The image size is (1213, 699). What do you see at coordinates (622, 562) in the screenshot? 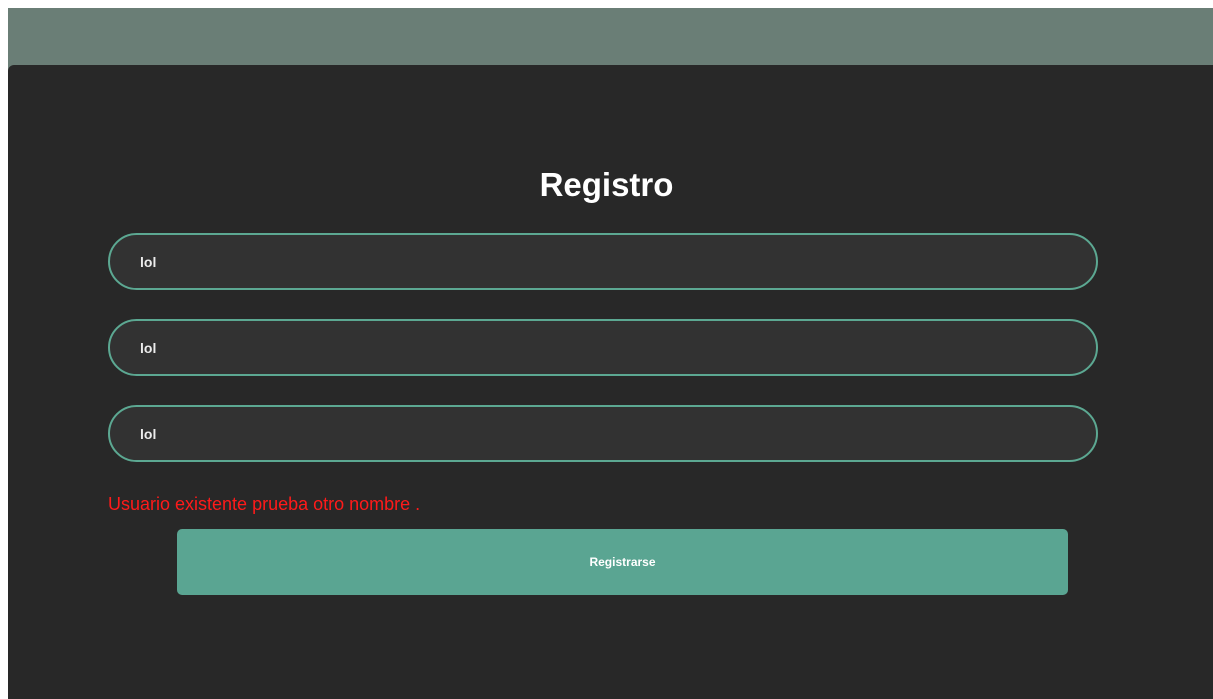
I see `register-button: Registrarse` at bounding box center [622, 562].